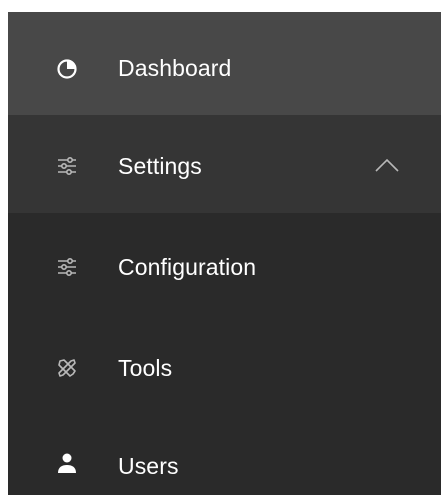  What do you see at coordinates (160, 166) in the screenshot?
I see `sidebar-item-label: Settings` at bounding box center [160, 166].